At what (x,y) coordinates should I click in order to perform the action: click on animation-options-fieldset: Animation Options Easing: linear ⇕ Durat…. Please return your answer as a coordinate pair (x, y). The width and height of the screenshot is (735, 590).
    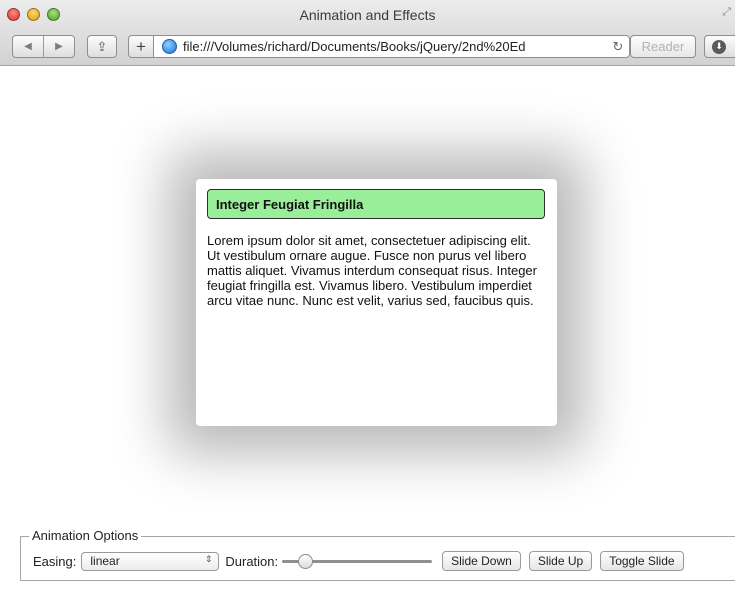
    Looking at the image, I should click on (377, 554).